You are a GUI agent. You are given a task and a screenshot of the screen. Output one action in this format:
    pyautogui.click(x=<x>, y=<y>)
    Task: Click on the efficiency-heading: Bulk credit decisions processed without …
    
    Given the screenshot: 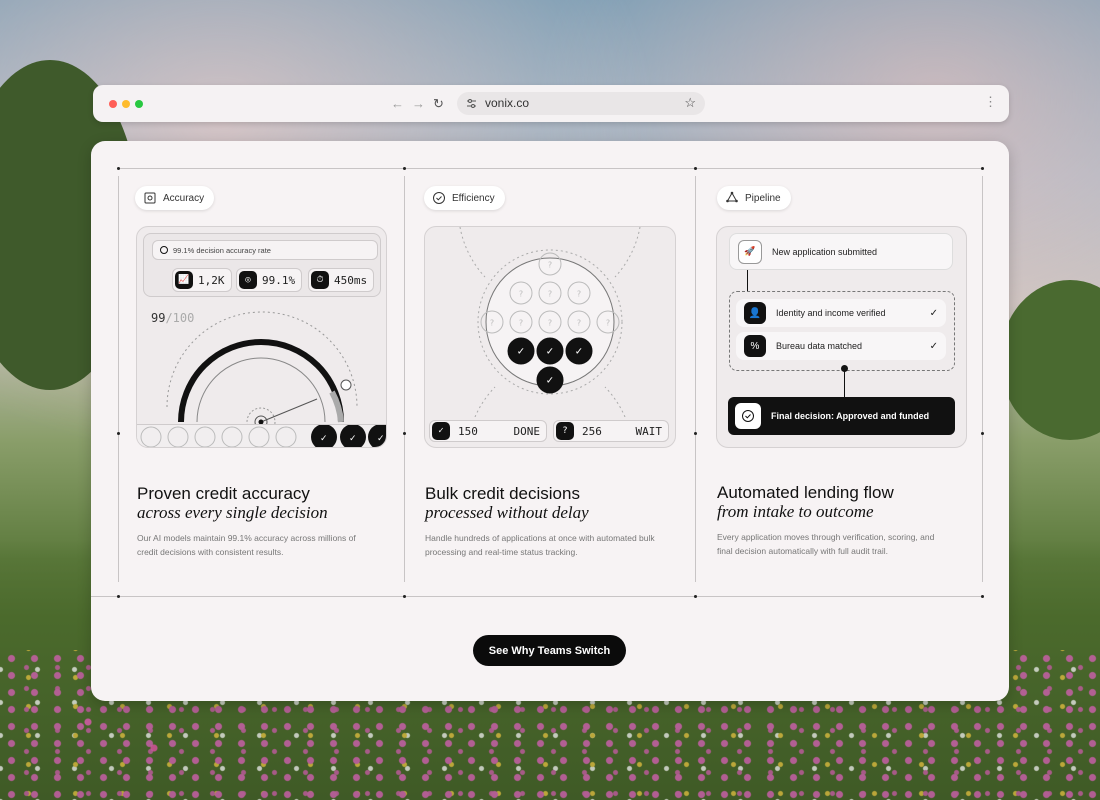 What is the action you would take?
    pyautogui.click(x=507, y=503)
    